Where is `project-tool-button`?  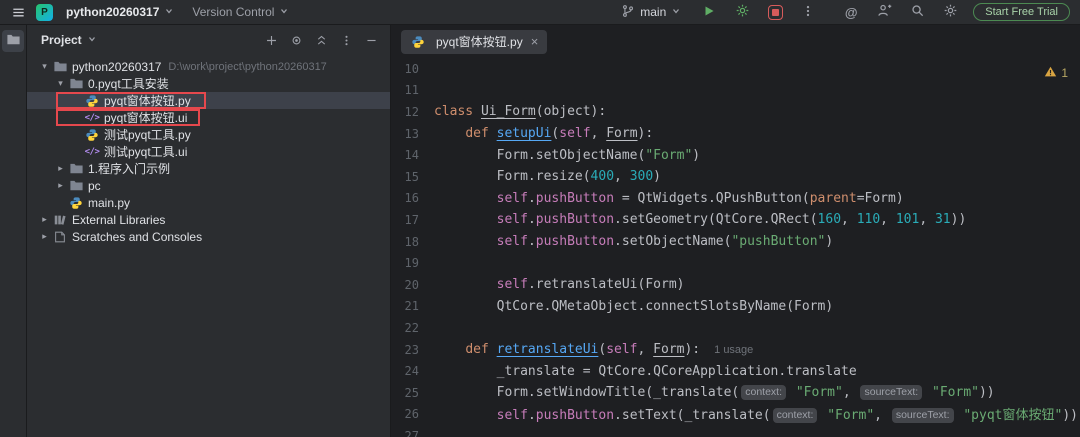
project-tool-button is located at coordinates (13, 41).